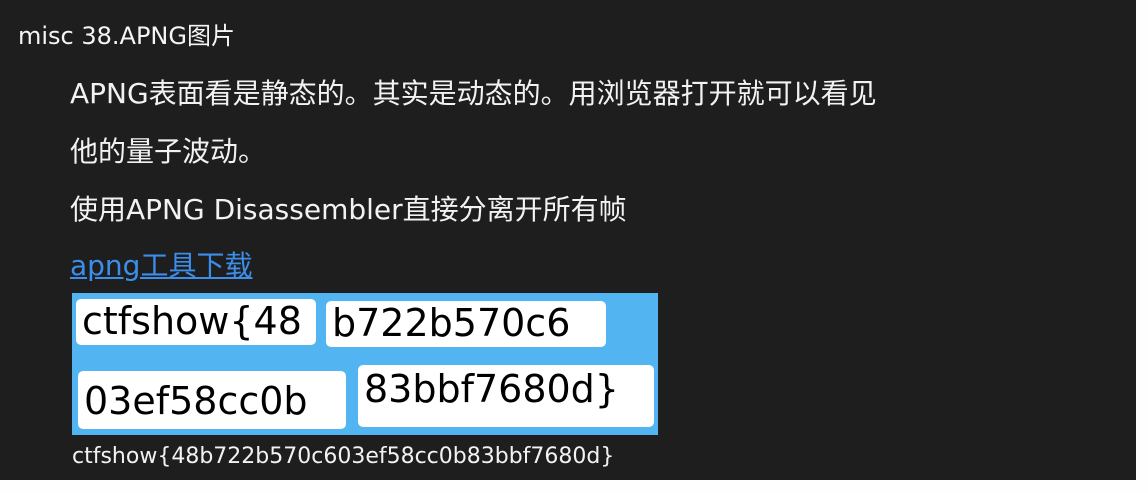 The image size is (1148, 493). Describe the element at coordinates (473, 93) in the screenshot. I see `description-line-1: APNG表面看是静态的。其实是动态的。用浏览器打开就可以看见` at that location.